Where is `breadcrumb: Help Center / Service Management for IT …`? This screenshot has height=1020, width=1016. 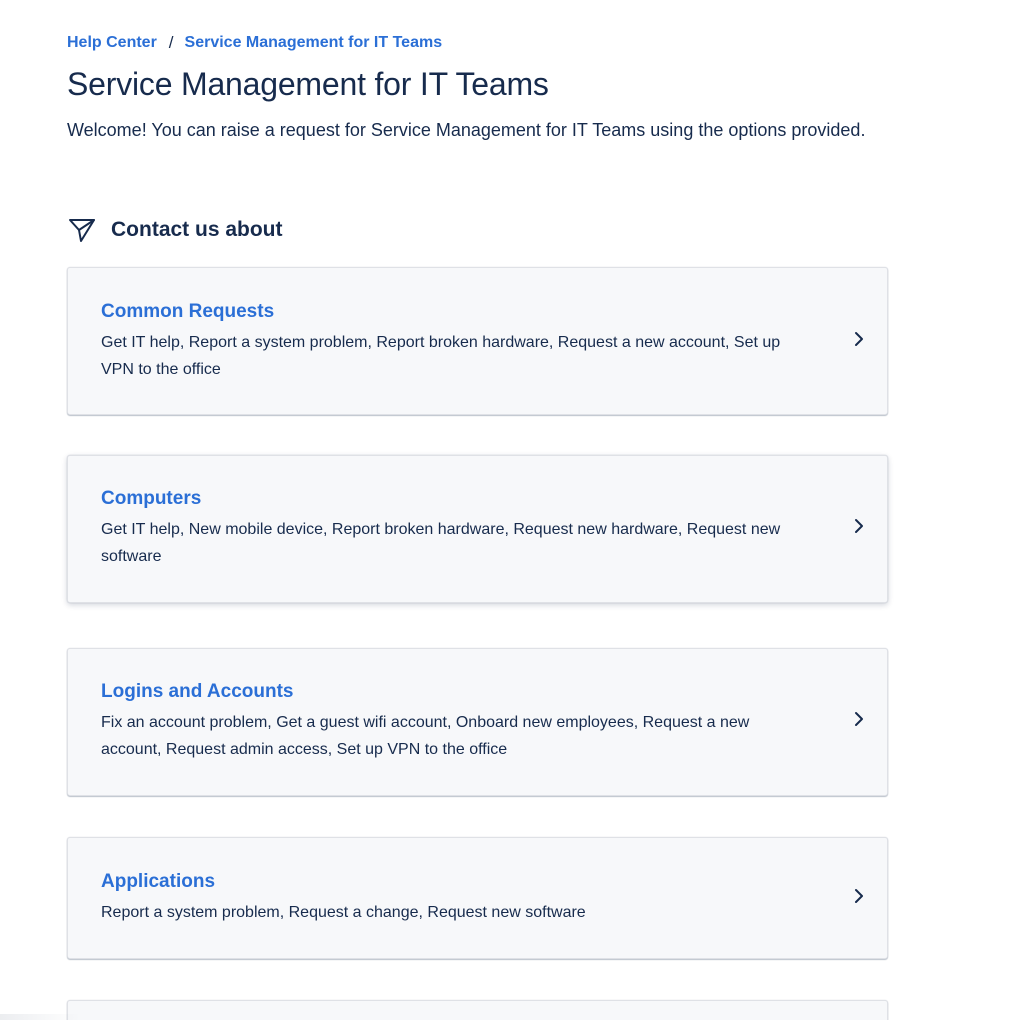 breadcrumb: Help Center / Service Management for IT … is located at coordinates (254, 43).